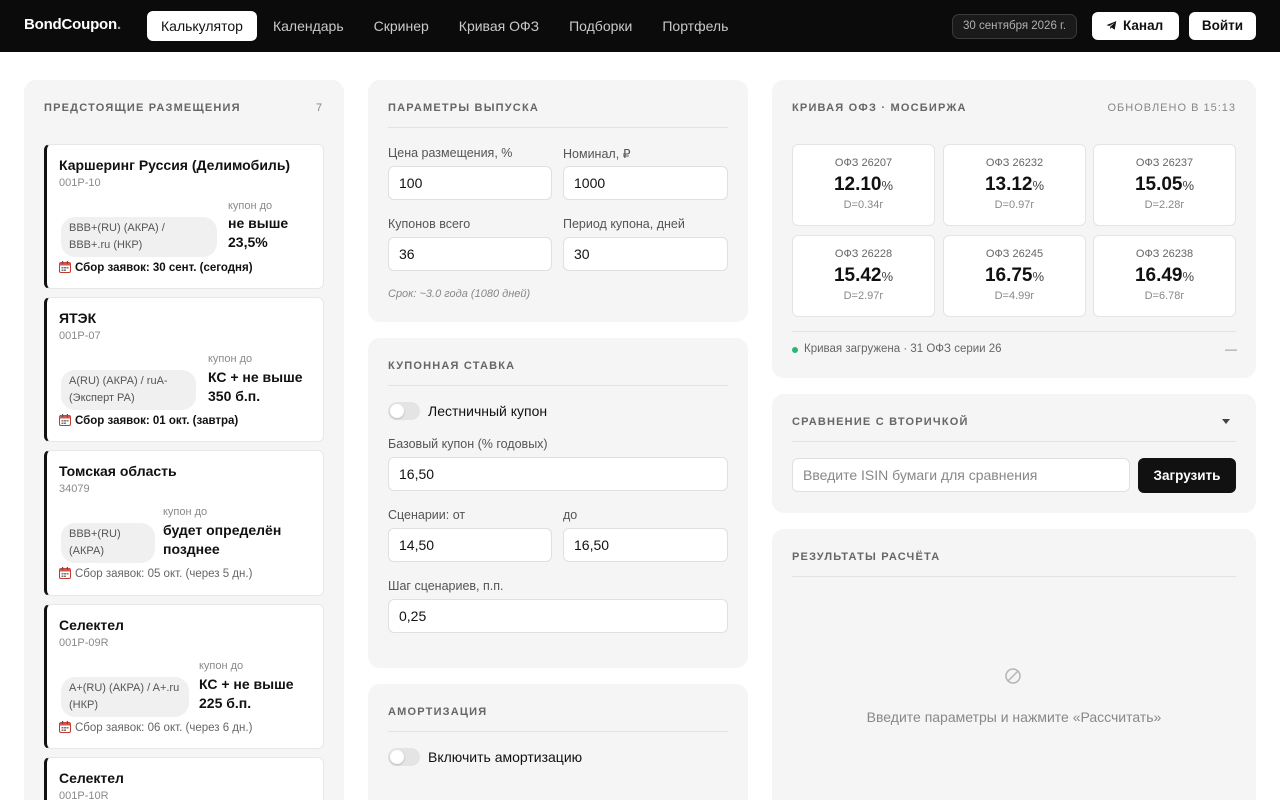 The image size is (1280, 800). What do you see at coordinates (645, 545) in the screenshot?
I see `scenario-to-input: 16,50` at bounding box center [645, 545].